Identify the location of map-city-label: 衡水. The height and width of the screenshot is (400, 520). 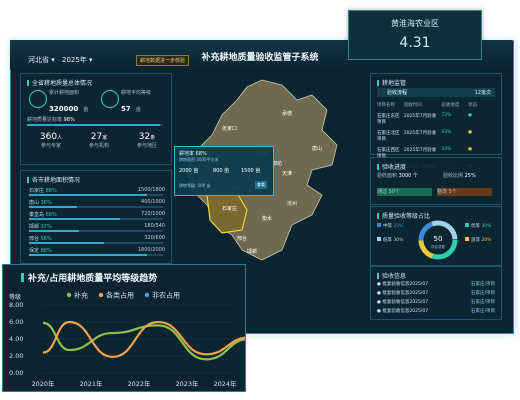
(267, 218).